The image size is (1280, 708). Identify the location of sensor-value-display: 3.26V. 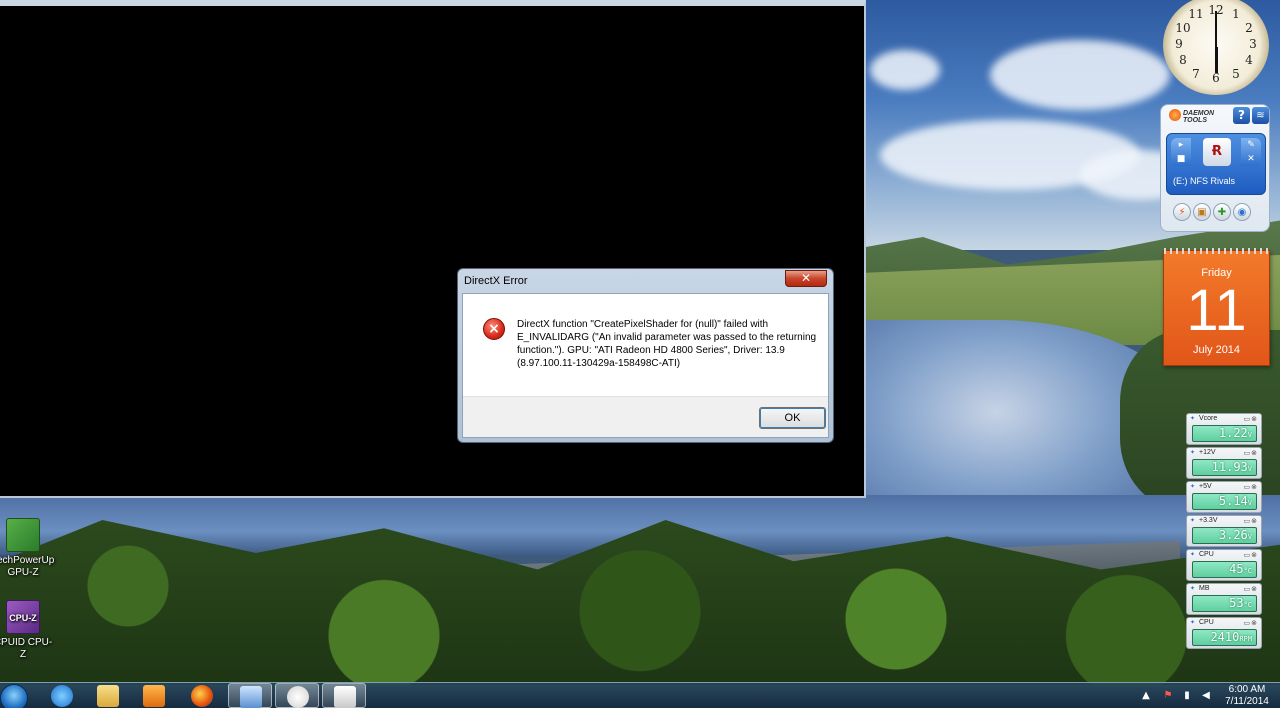
(1224, 535).